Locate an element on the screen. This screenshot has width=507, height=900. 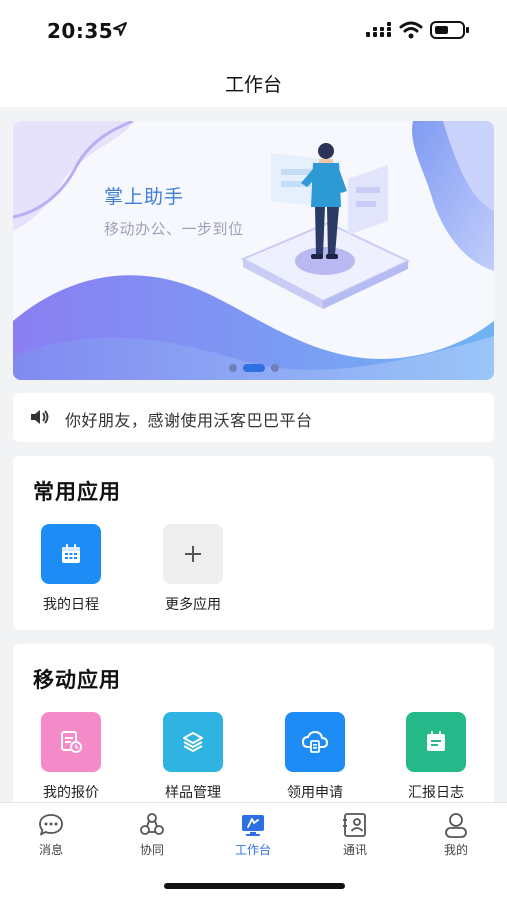
app-sample-management: 样品管理 is located at coordinates (193, 757).